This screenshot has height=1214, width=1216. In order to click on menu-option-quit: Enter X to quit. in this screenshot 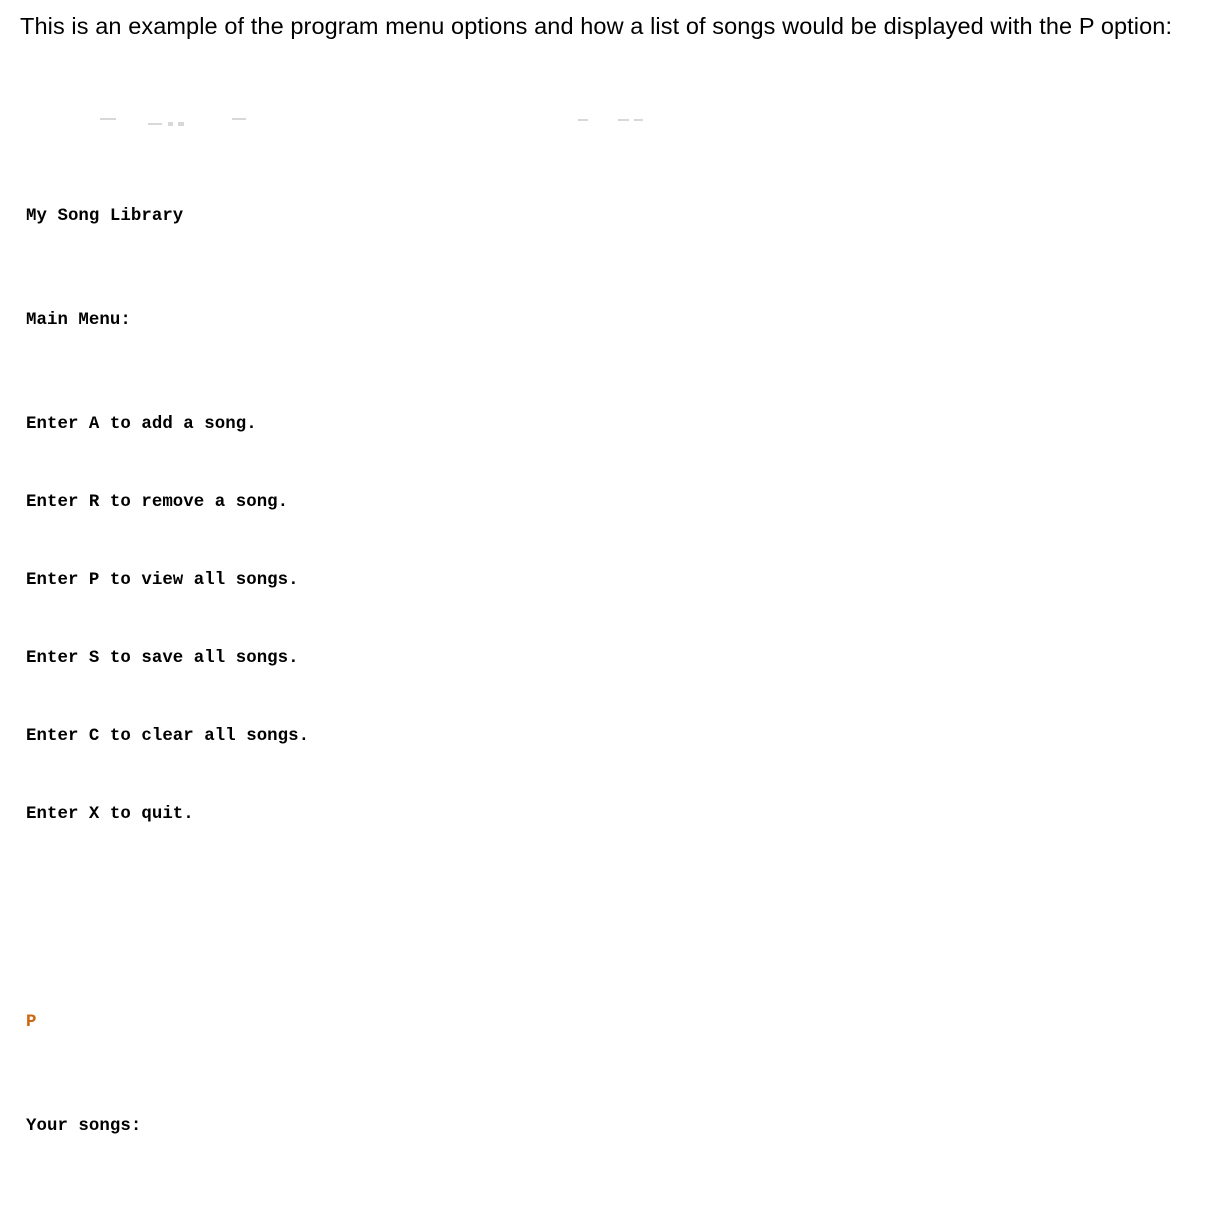, I will do `click(110, 814)`.